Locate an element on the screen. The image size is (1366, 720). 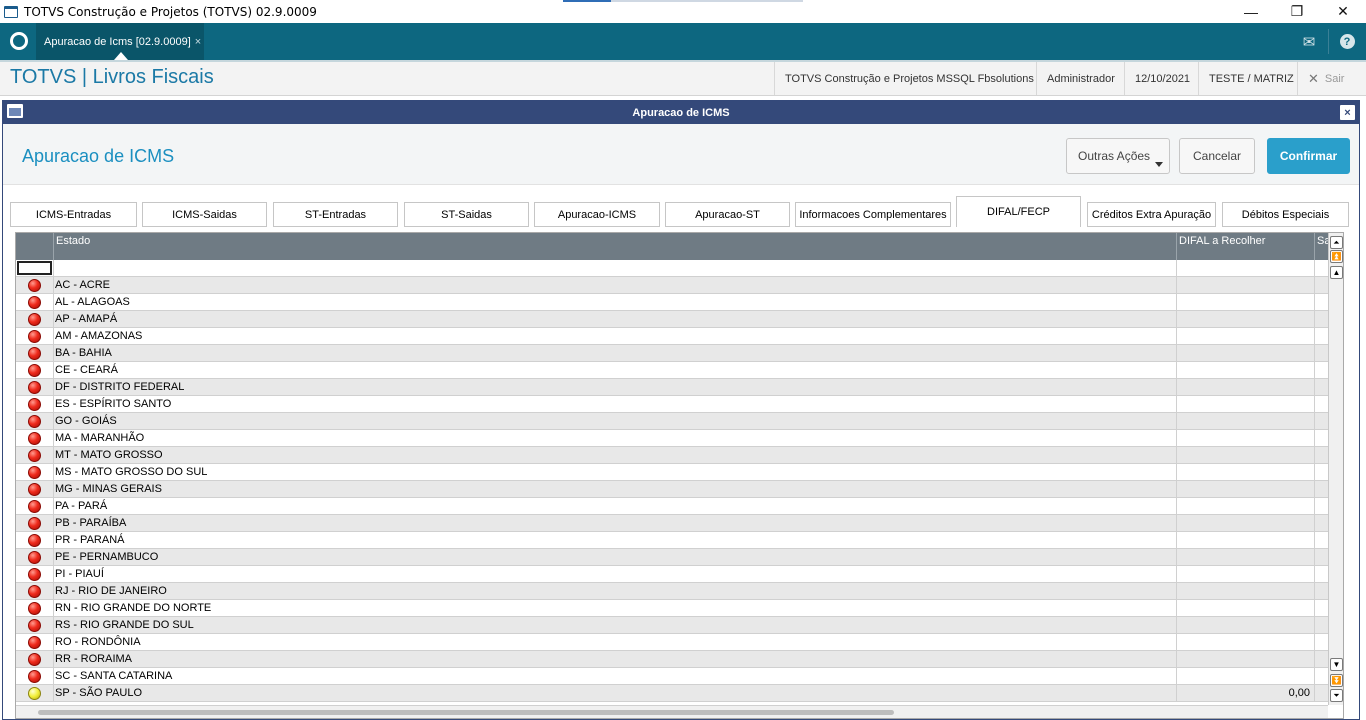
estado-column-header: Estado is located at coordinates (614, 246).